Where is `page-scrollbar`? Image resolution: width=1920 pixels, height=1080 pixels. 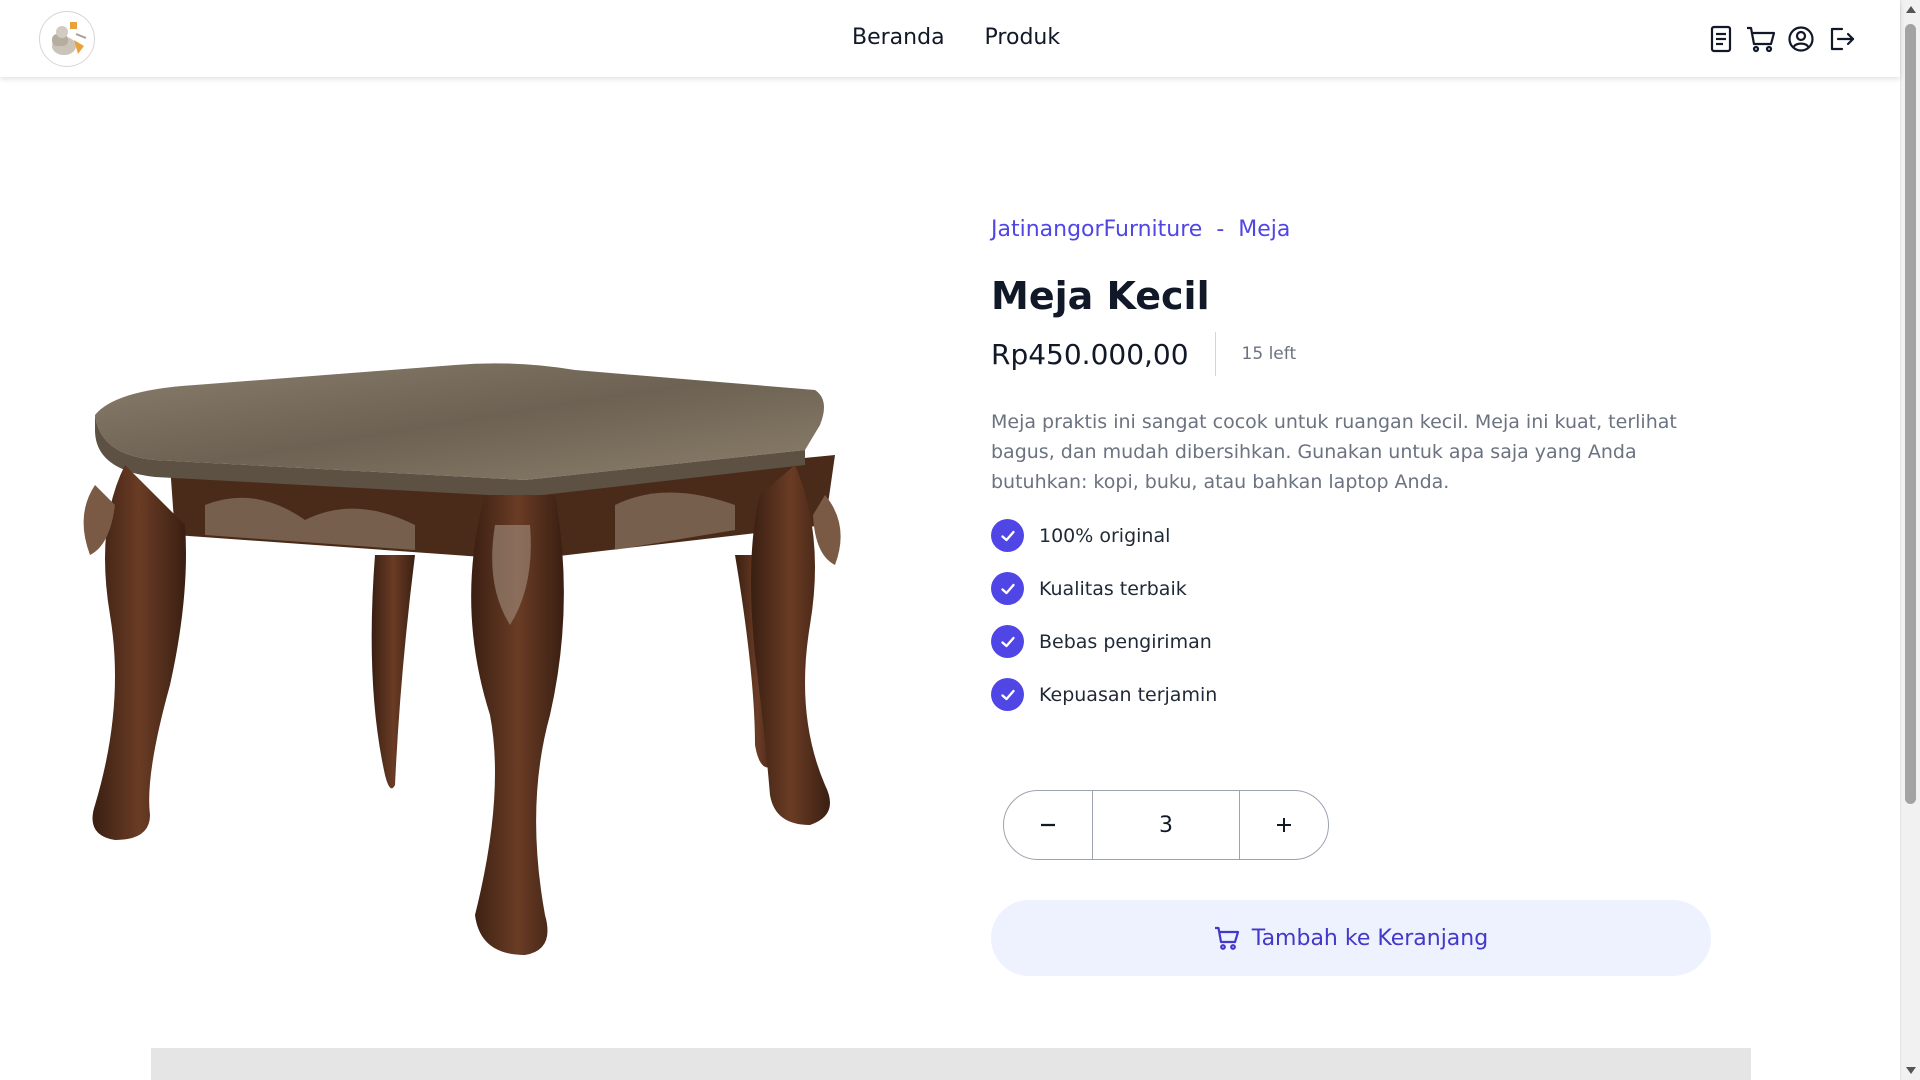 page-scrollbar is located at coordinates (1910, 540).